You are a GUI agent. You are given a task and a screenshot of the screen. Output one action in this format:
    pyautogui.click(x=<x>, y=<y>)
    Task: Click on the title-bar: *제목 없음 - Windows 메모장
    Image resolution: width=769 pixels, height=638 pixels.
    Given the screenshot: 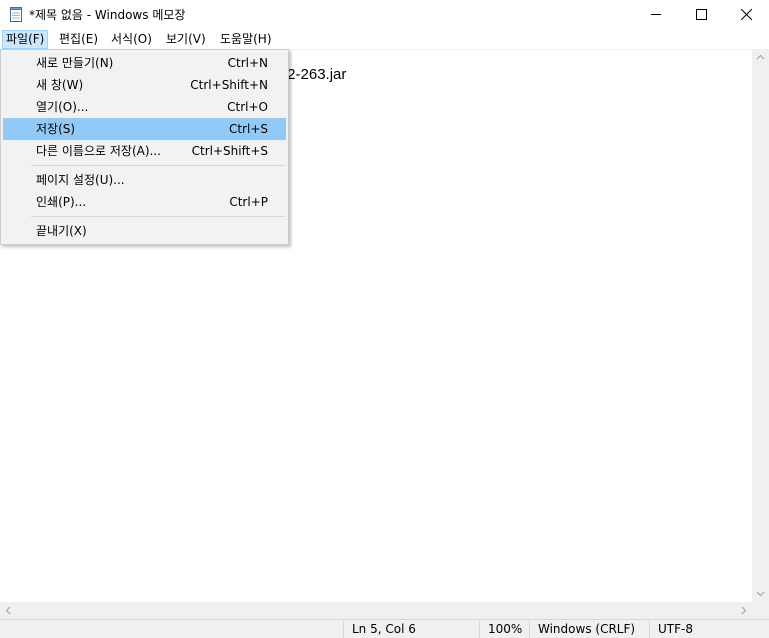 What is the action you would take?
    pyautogui.click(x=384, y=15)
    